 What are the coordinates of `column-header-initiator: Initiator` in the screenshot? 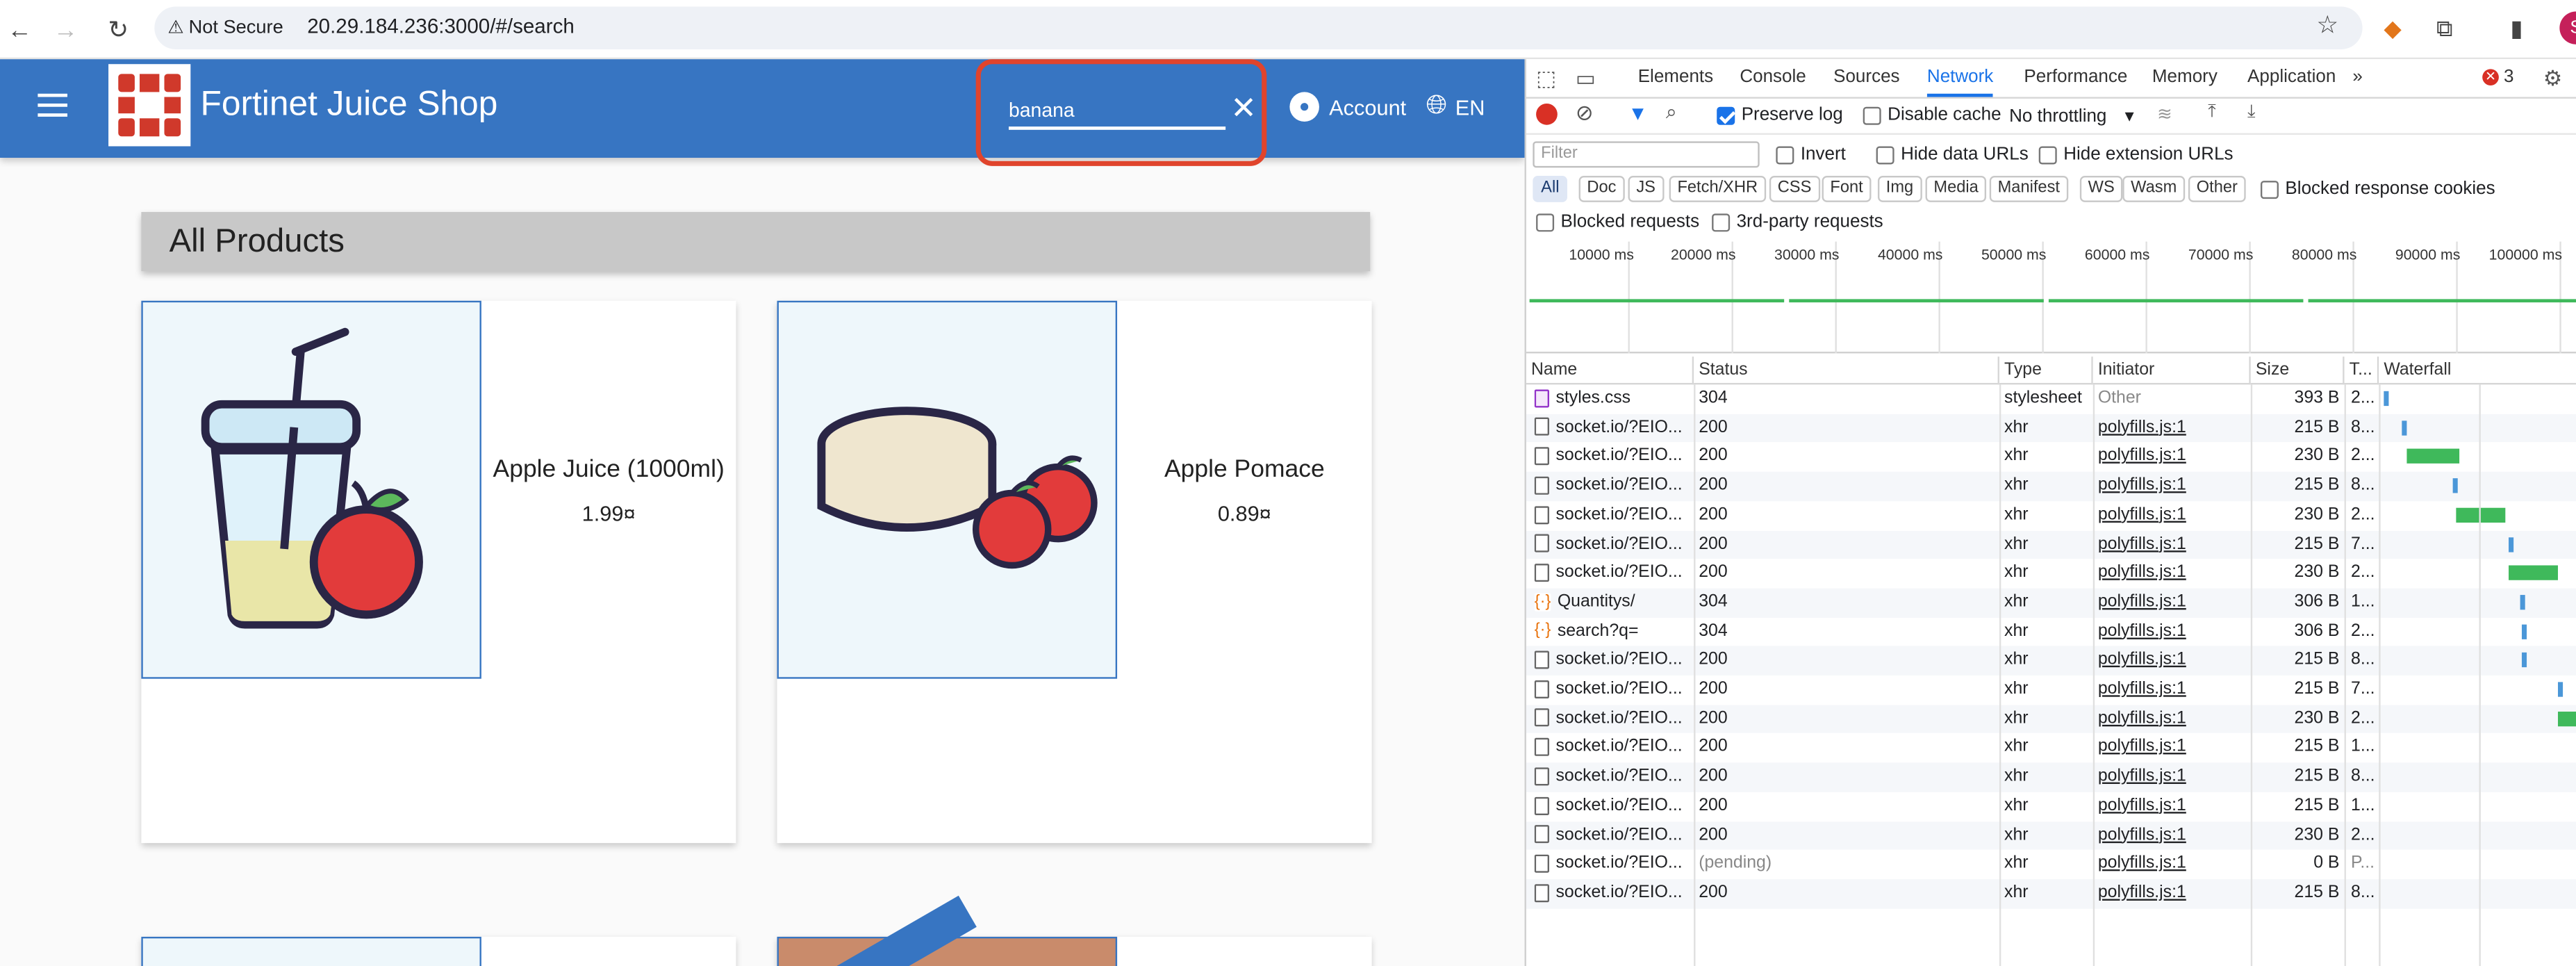 It's located at (2171, 371).